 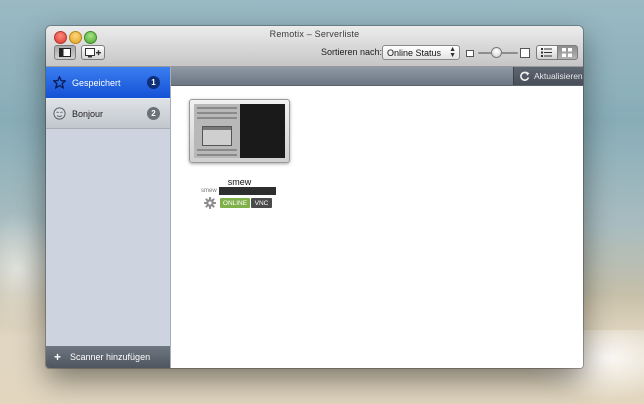 What do you see at coordinates (525, 76) in the screenshot?
I see `refresh-icon` at bounding box center [525, 76].